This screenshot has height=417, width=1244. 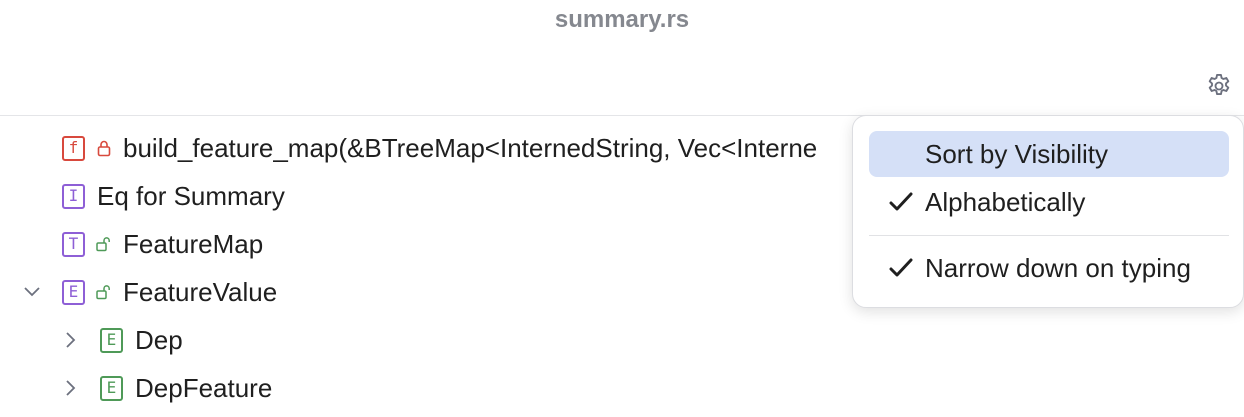 I want to click on tree-item-dep: E Dep, so click(x=91, y=340).